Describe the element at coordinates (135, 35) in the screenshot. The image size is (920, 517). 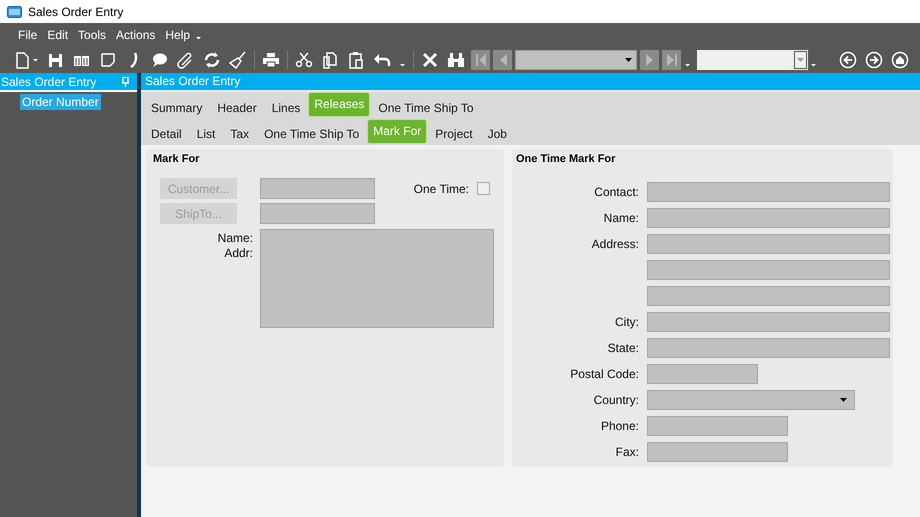
I see `menu-item: Actions` at that location.